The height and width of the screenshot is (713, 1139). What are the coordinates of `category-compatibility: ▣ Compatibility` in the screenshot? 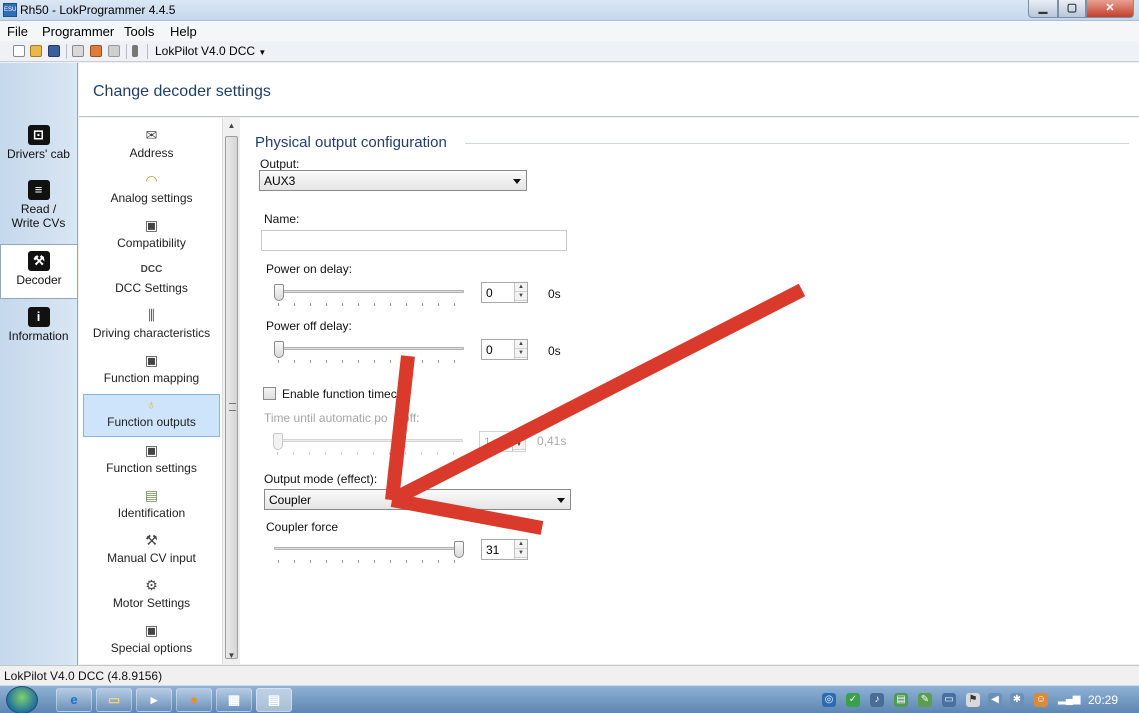 It's located at (151, 237).